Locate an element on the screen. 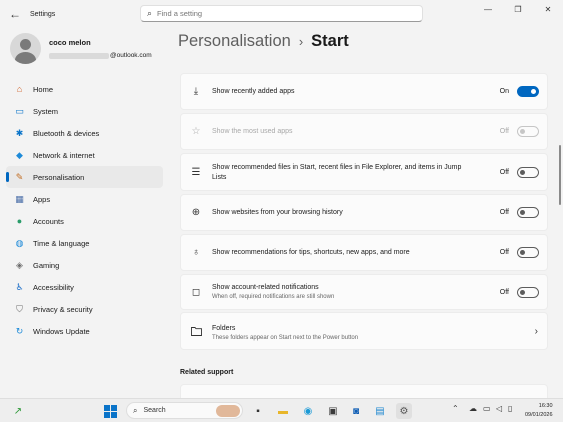 This screenshot has width=563, height=422. setting-row: ☆ Show the most used apps Off is located at coordinates (364, 131).